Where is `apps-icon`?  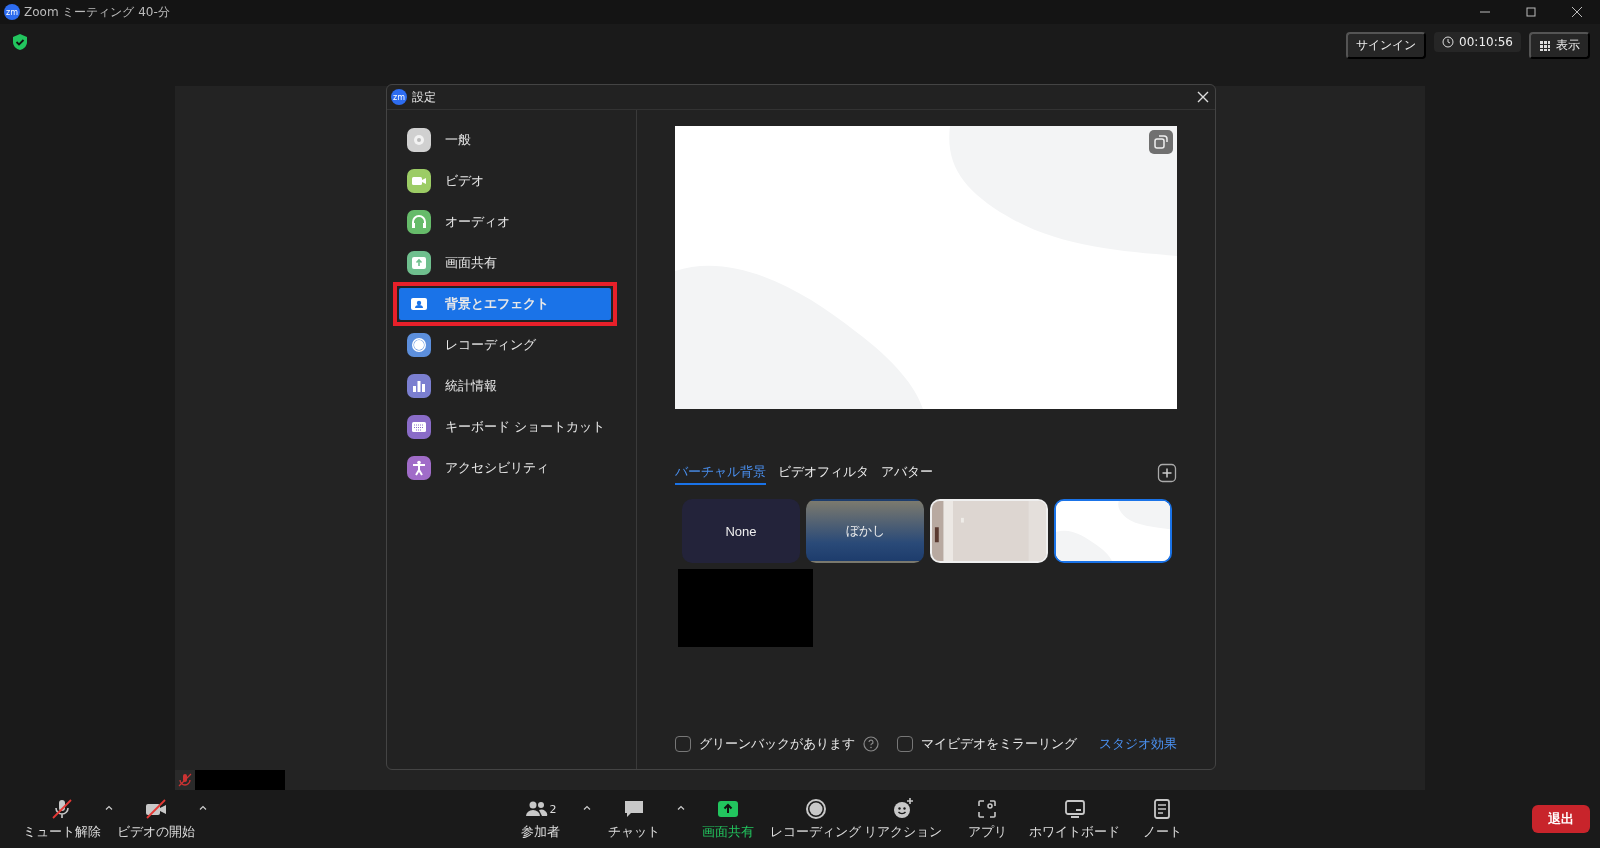
apps-icon is located at coordinates (987, 809).